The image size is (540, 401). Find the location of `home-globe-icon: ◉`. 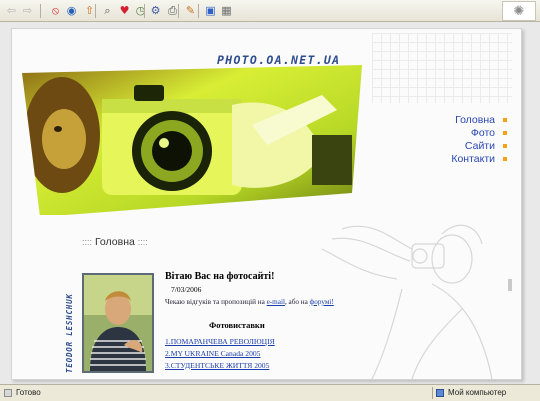

home-globe-icon: ◉ is located at coordinates (71, 10).